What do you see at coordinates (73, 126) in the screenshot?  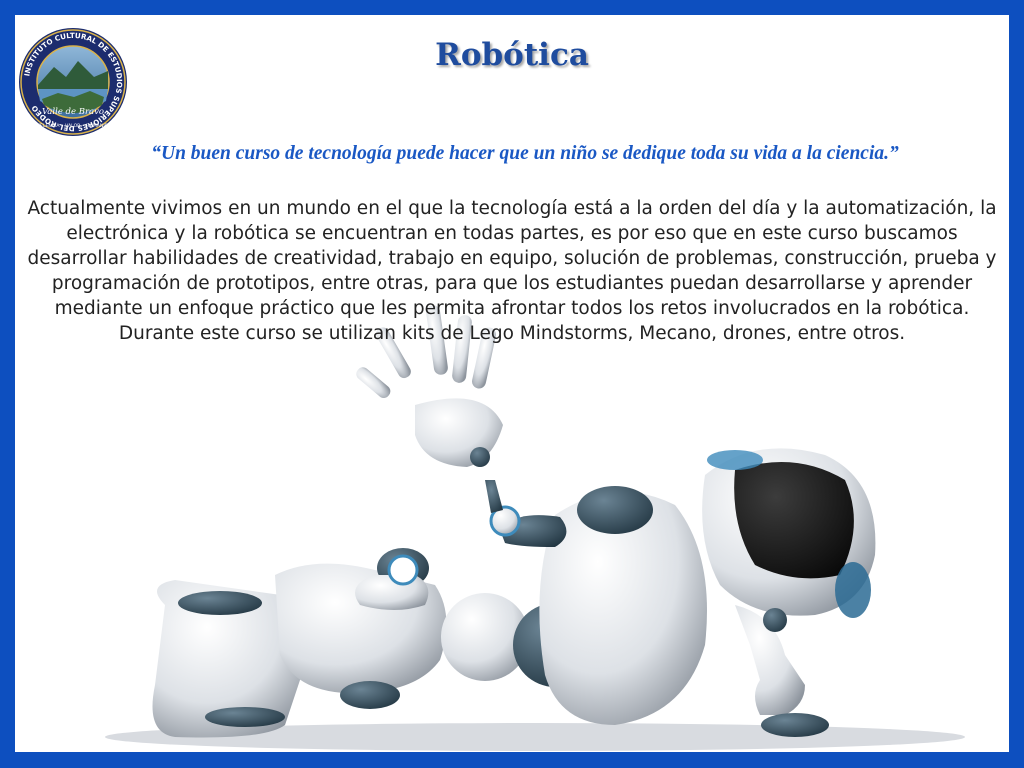 I see `logo-motto: EXCELENCIA • VALOR • HUMANIDAD` at bounding box center [73, 126].